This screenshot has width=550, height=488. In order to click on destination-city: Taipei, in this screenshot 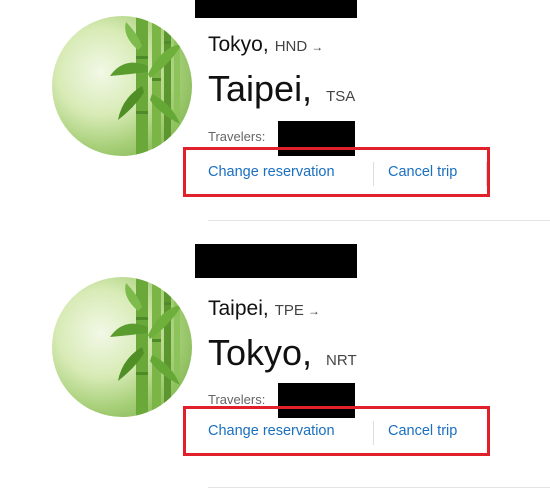, I will do `click(260, 88)`.